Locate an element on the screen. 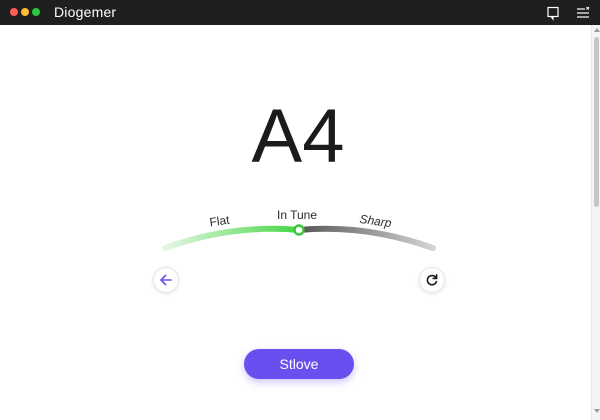  gauge-label-sharp: Sharp is located at coordinates (376, 221).